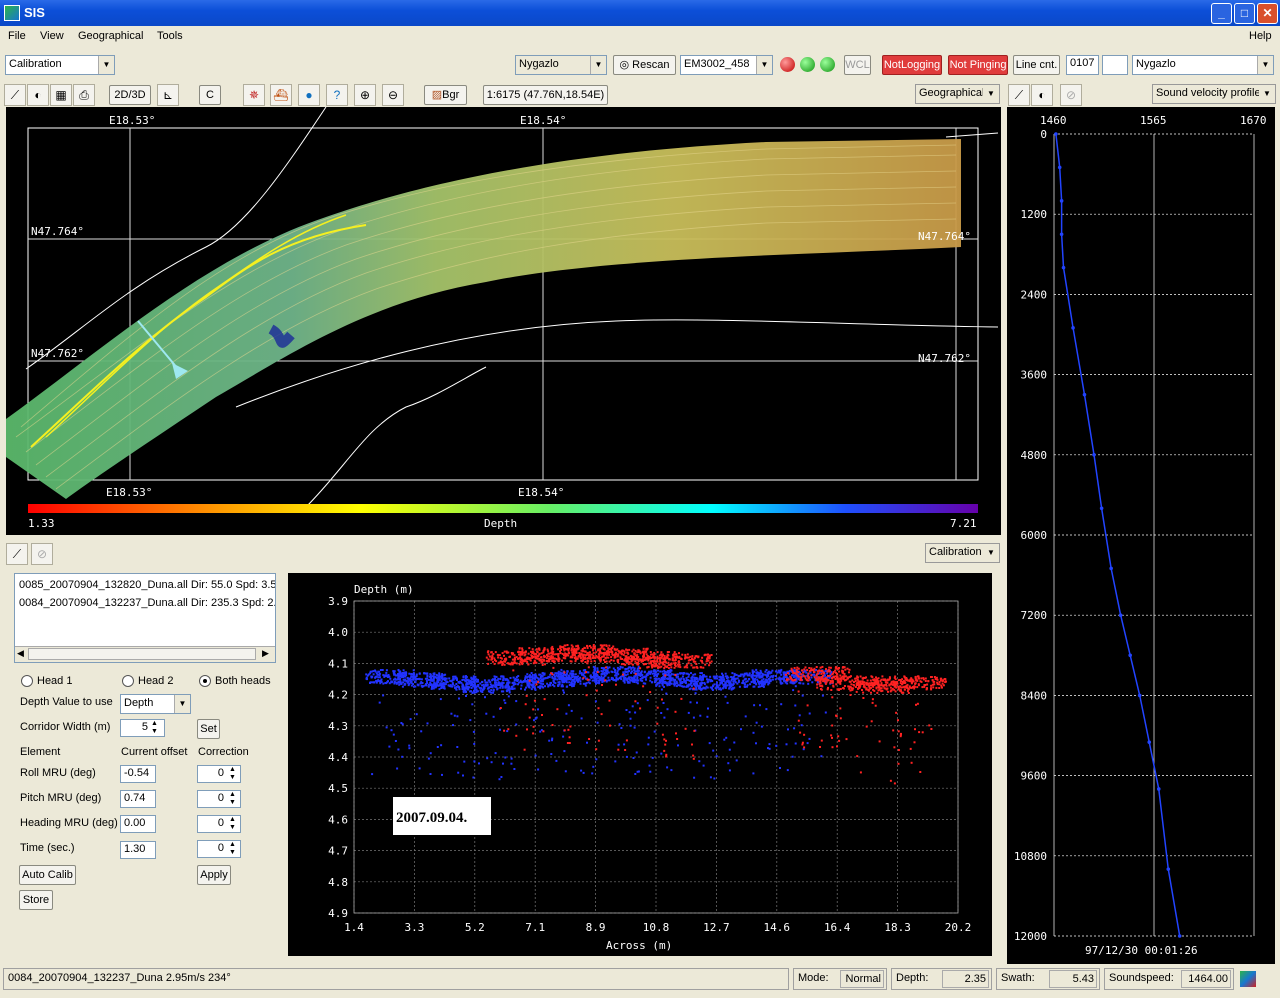 The image size is (1280, 998). I want to click on scroll-right-icon: ▶, so click(265, 653).